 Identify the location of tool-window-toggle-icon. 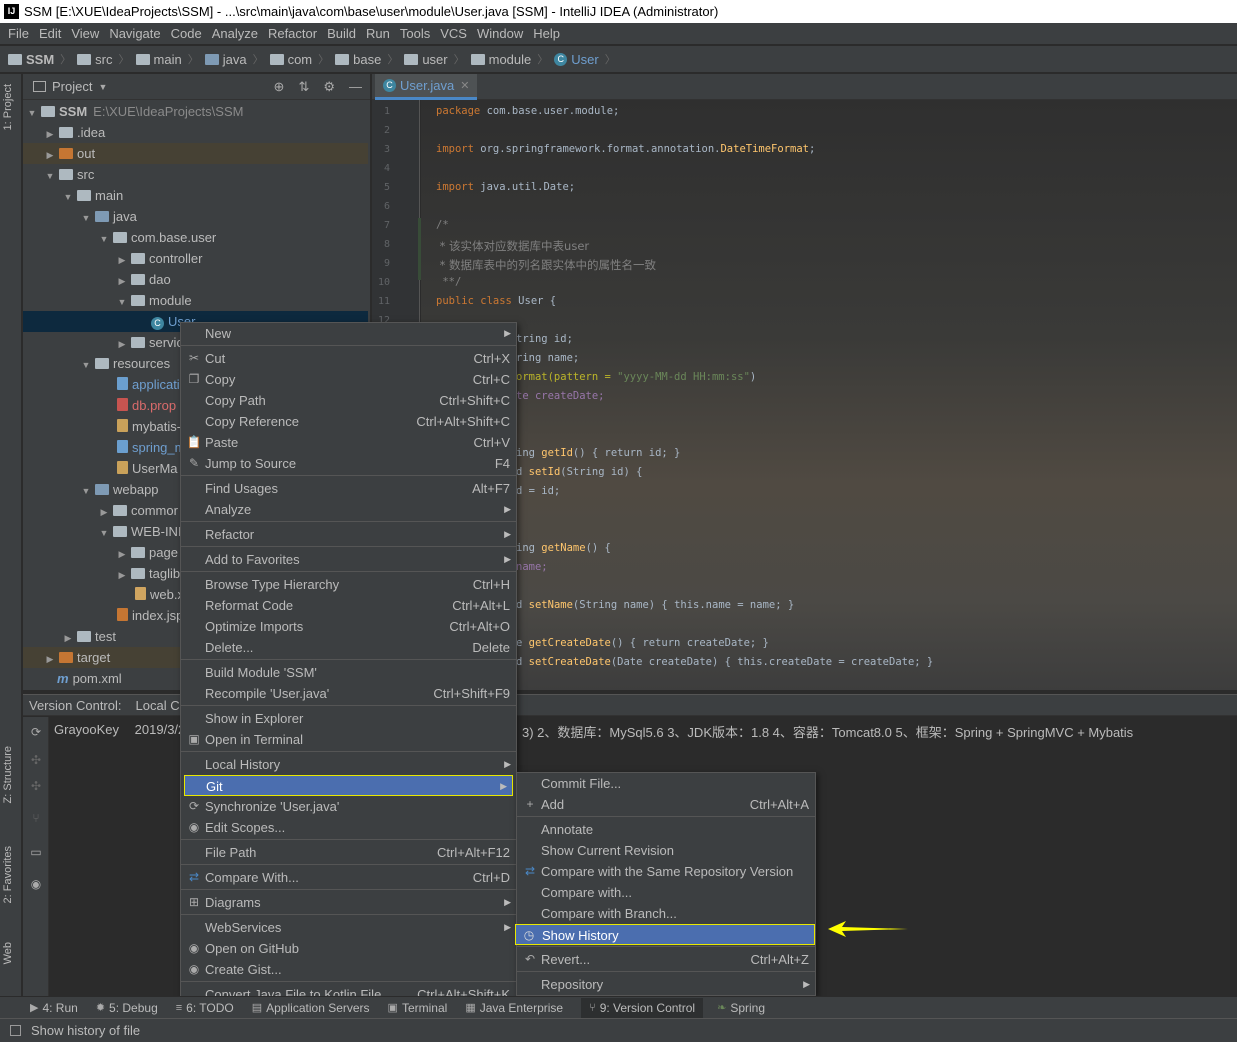
(15, 1030).